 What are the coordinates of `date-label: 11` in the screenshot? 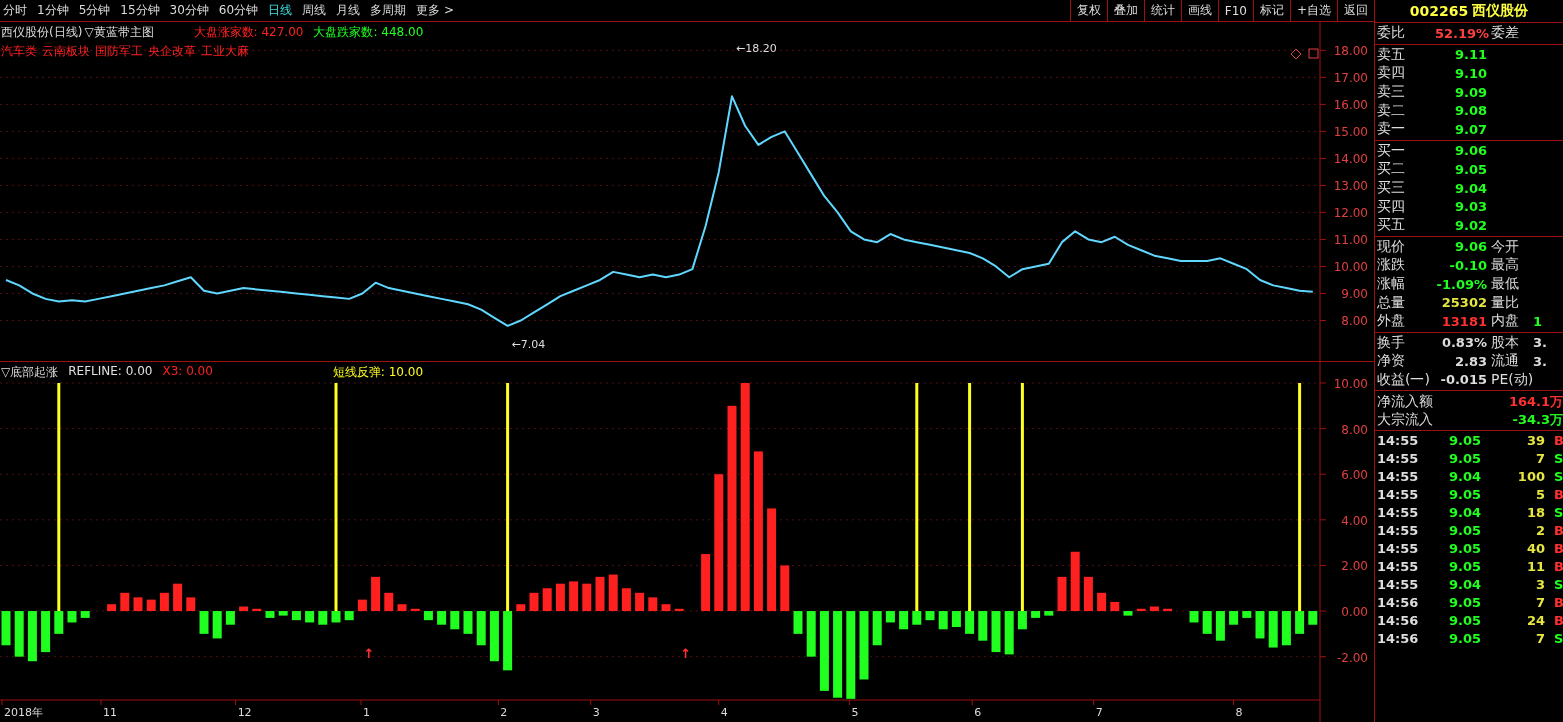 It's located at (110, 712).